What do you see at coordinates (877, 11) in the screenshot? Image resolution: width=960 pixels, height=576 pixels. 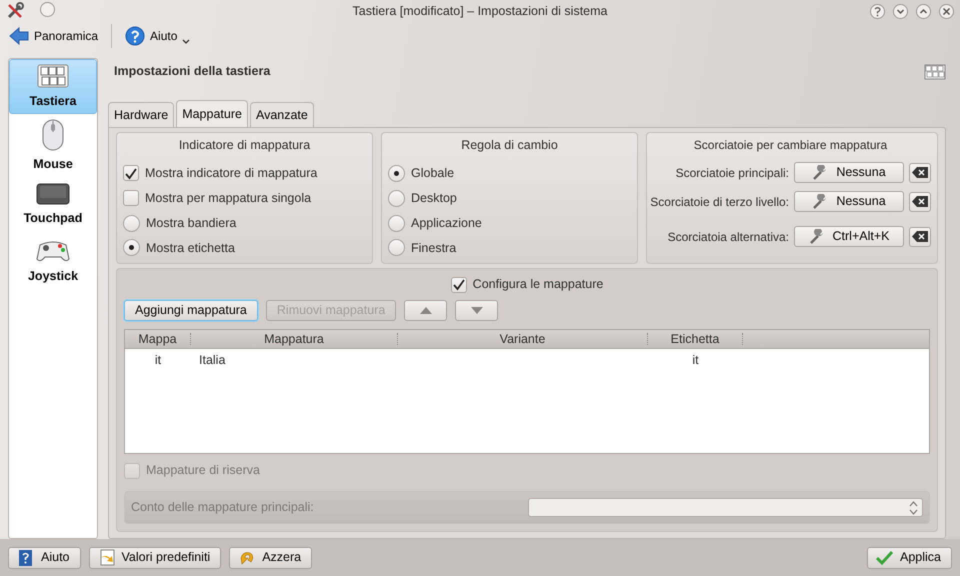 I see `help-button` at bounding box center [877, 11].